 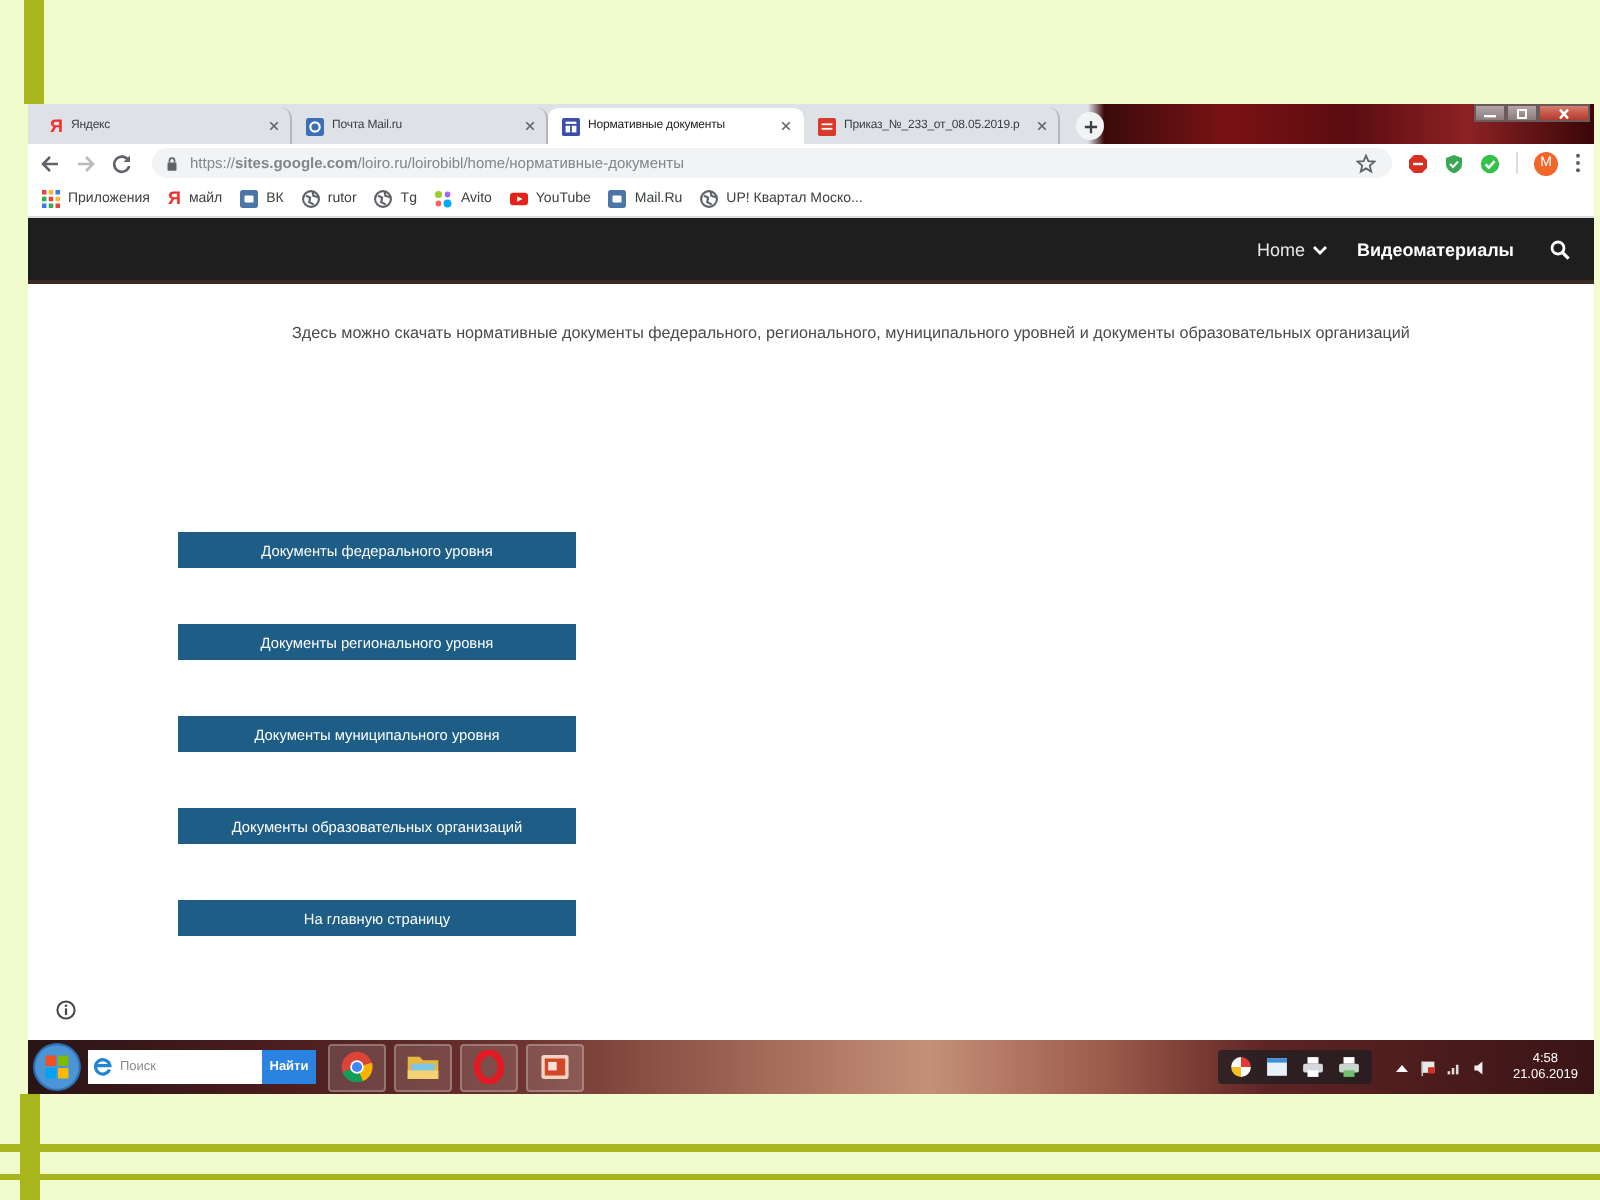 I want to click on maximize-icon, so click(x=1522, y=113).